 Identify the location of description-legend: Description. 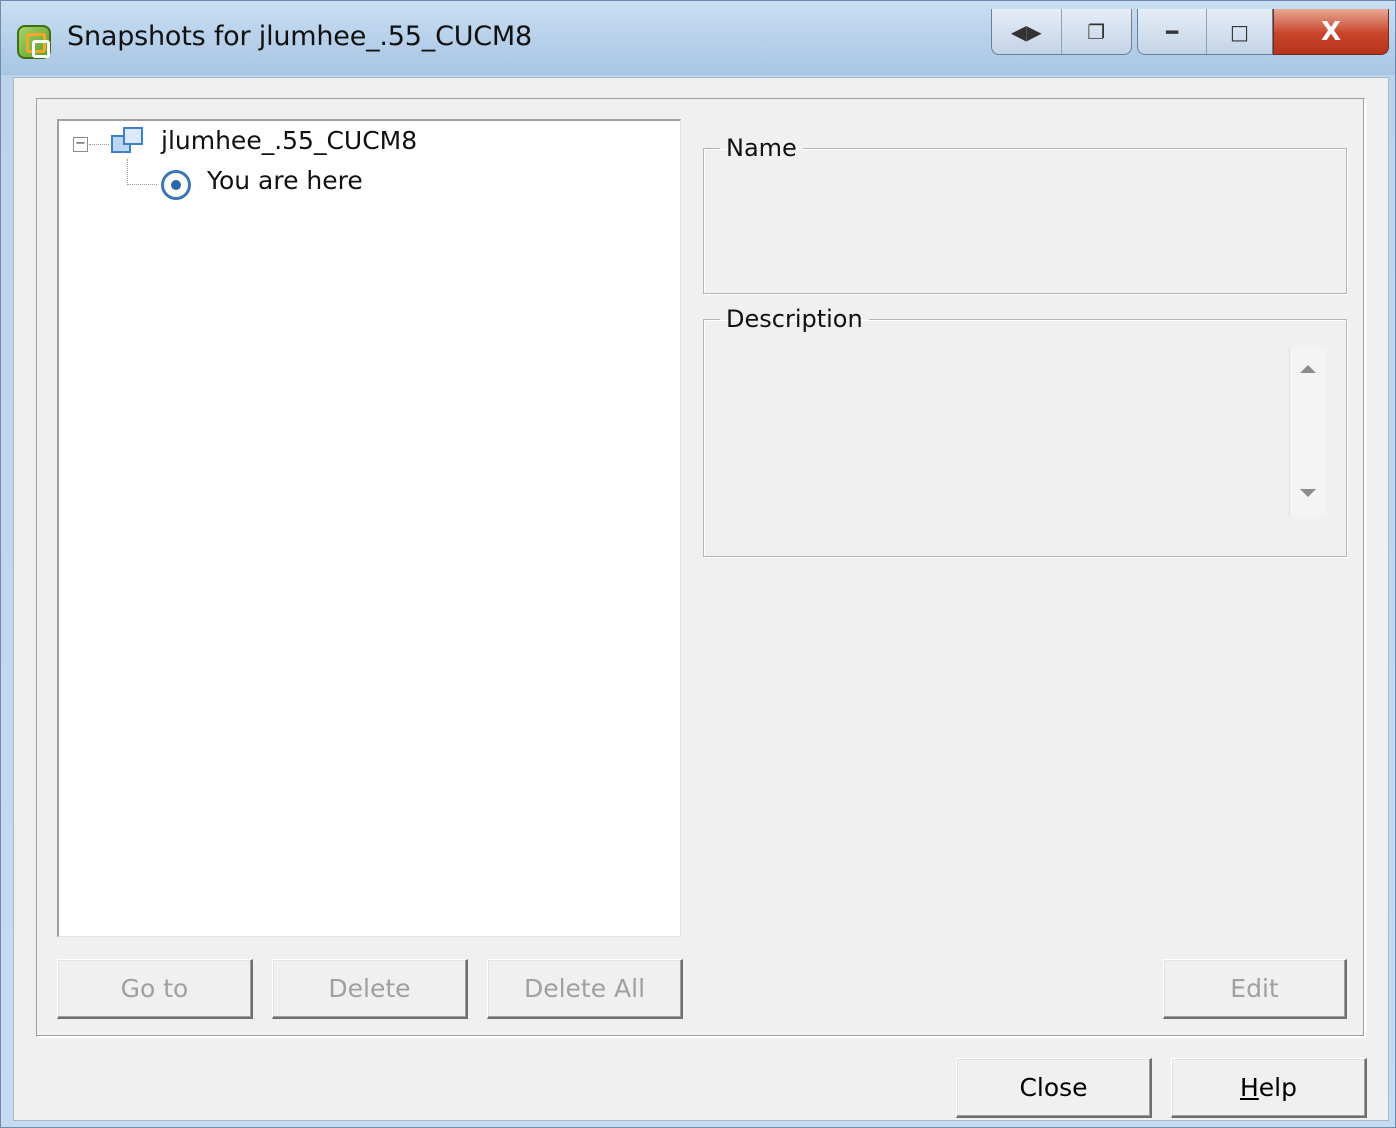
(794, 319).